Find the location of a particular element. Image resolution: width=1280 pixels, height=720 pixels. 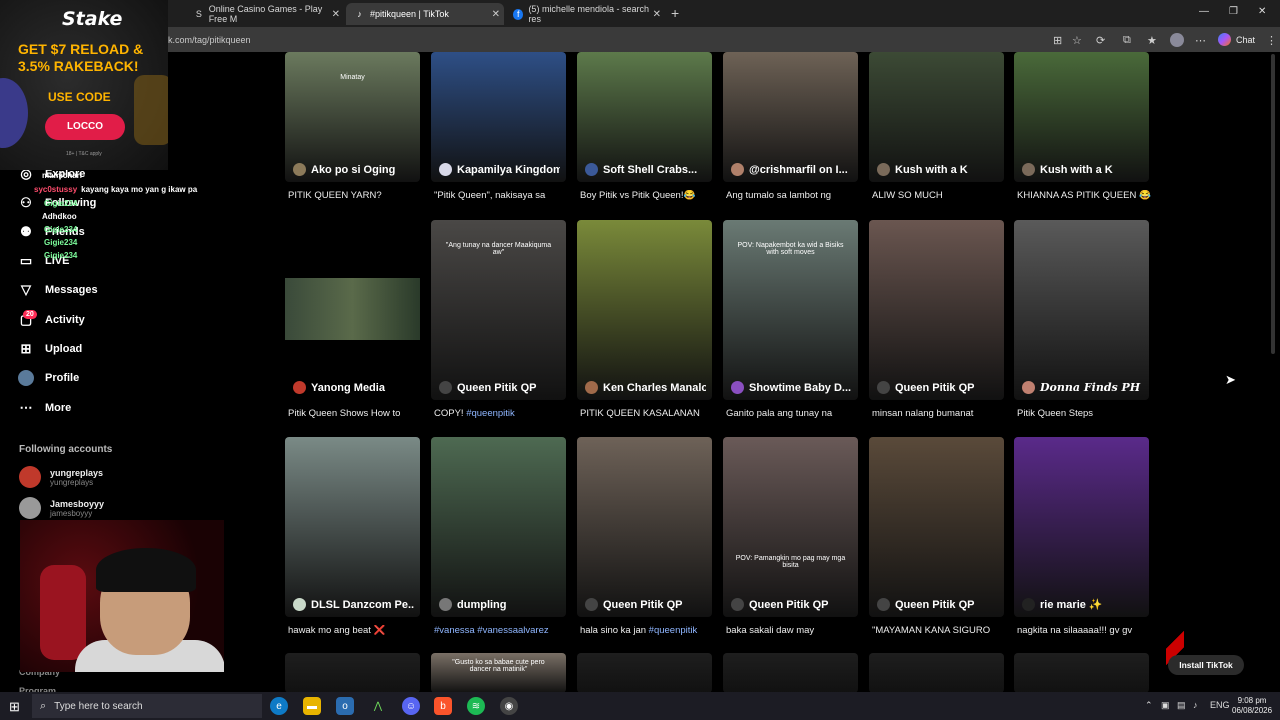

favorites-icon: ★ is located at coordinates (1152, 40).